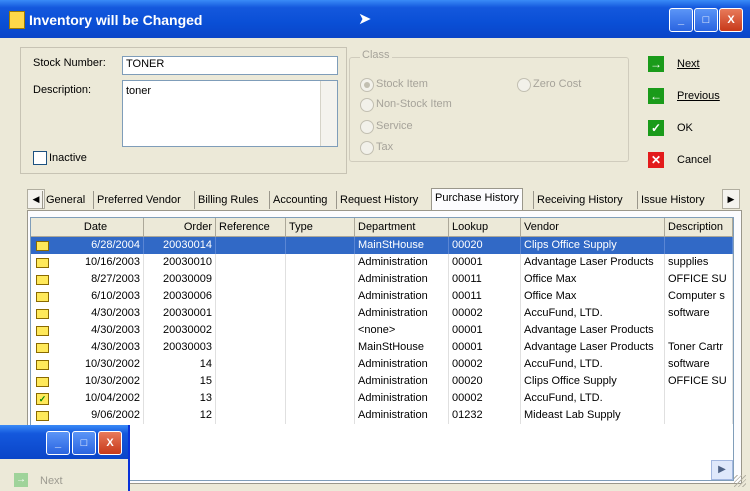 Image resolution: width=750 pixels, height=491 pixels. Describe the element at coordinates (65, 200) in the screenshot. I see `tab-general: General` at that location.